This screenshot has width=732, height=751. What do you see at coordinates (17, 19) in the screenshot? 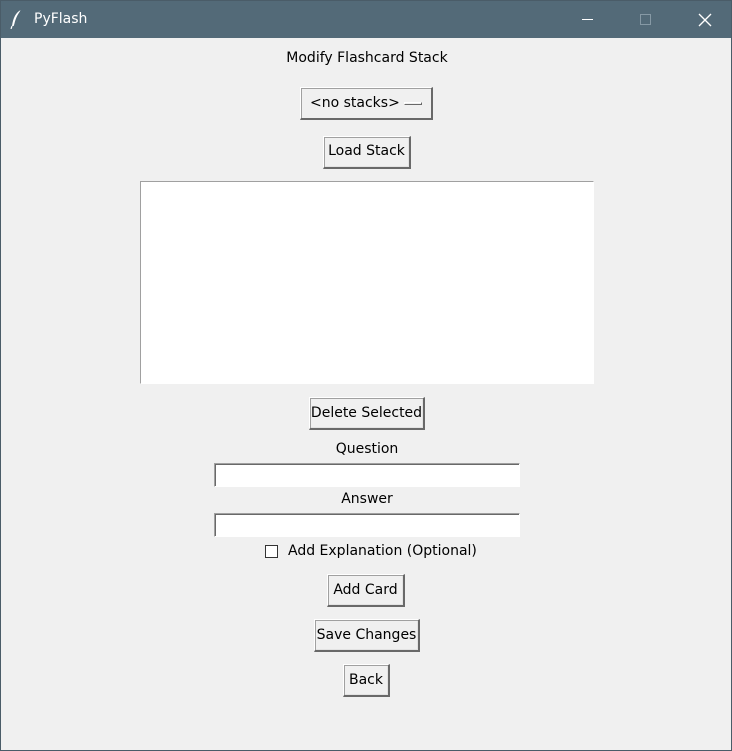
I see `feather-icon` at bounding box center [17, 19].